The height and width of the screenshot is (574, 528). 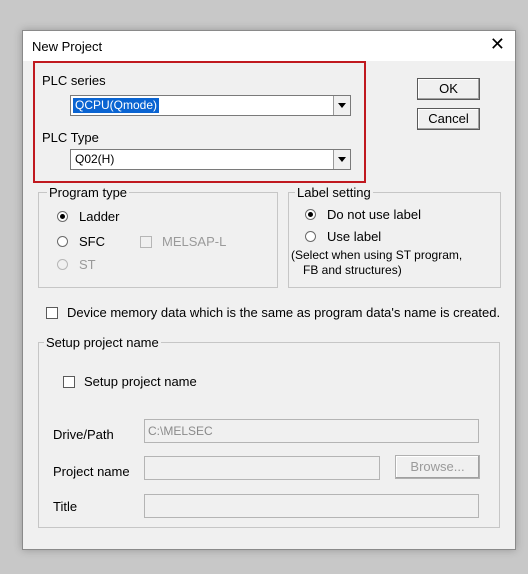 What do you see at coordinates (158, 240) in the screenshot?
I see `program-type-group` at bounding box center [158, 240].